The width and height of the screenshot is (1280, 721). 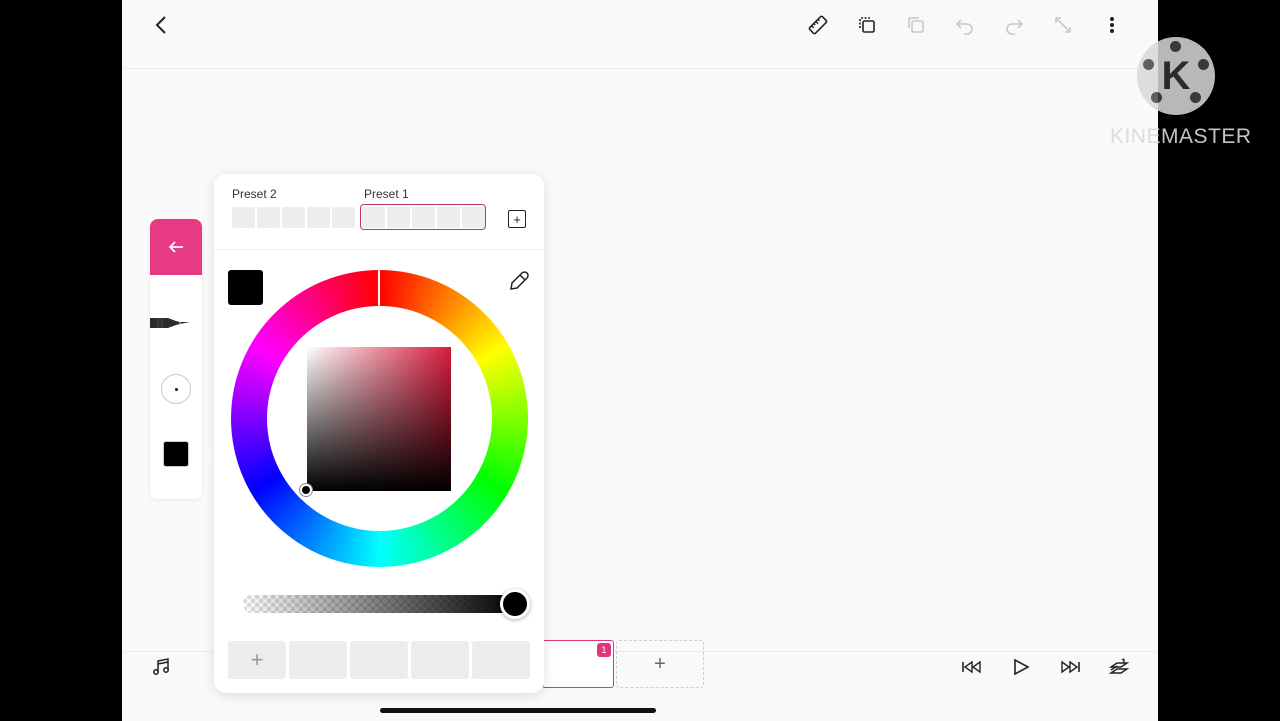 What do you see at coordinates (640, 34) in the screenshot?
I see `top-toolbar` at bounding box center [640, 34].